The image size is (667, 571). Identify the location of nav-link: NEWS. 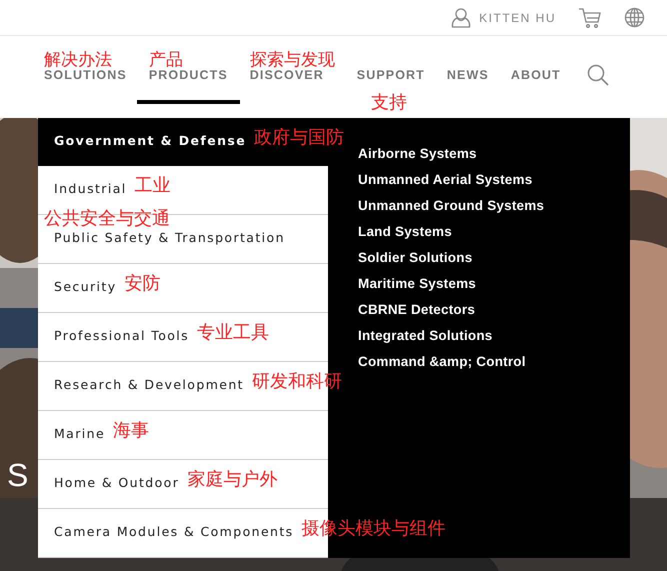
(467, 75).